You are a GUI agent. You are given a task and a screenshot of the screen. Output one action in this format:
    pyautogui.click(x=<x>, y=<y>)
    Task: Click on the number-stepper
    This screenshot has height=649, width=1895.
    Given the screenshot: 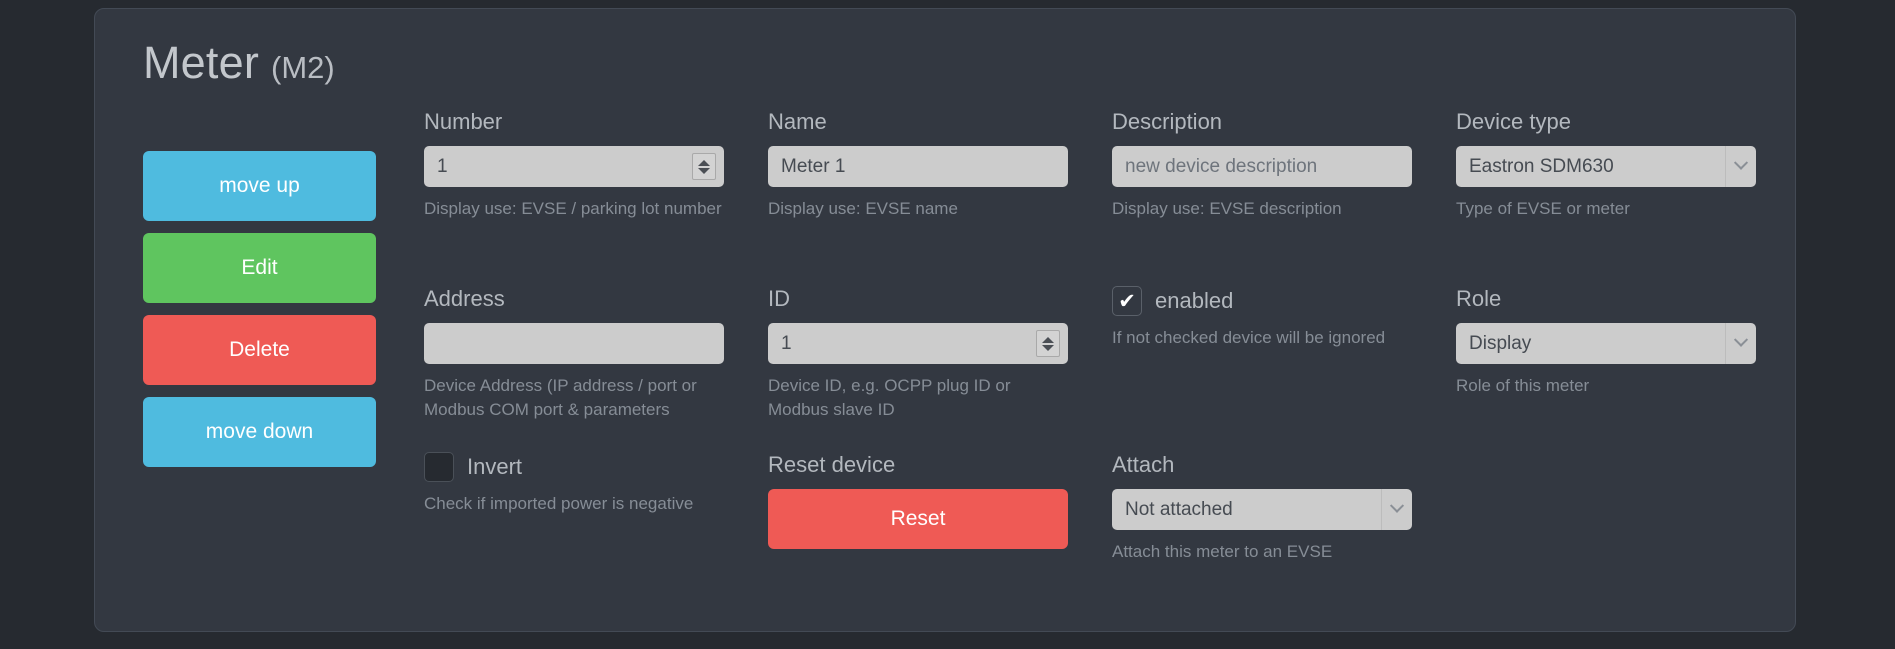 What is the action you would take?
    pyautogui.click(x=704, y=166)
    